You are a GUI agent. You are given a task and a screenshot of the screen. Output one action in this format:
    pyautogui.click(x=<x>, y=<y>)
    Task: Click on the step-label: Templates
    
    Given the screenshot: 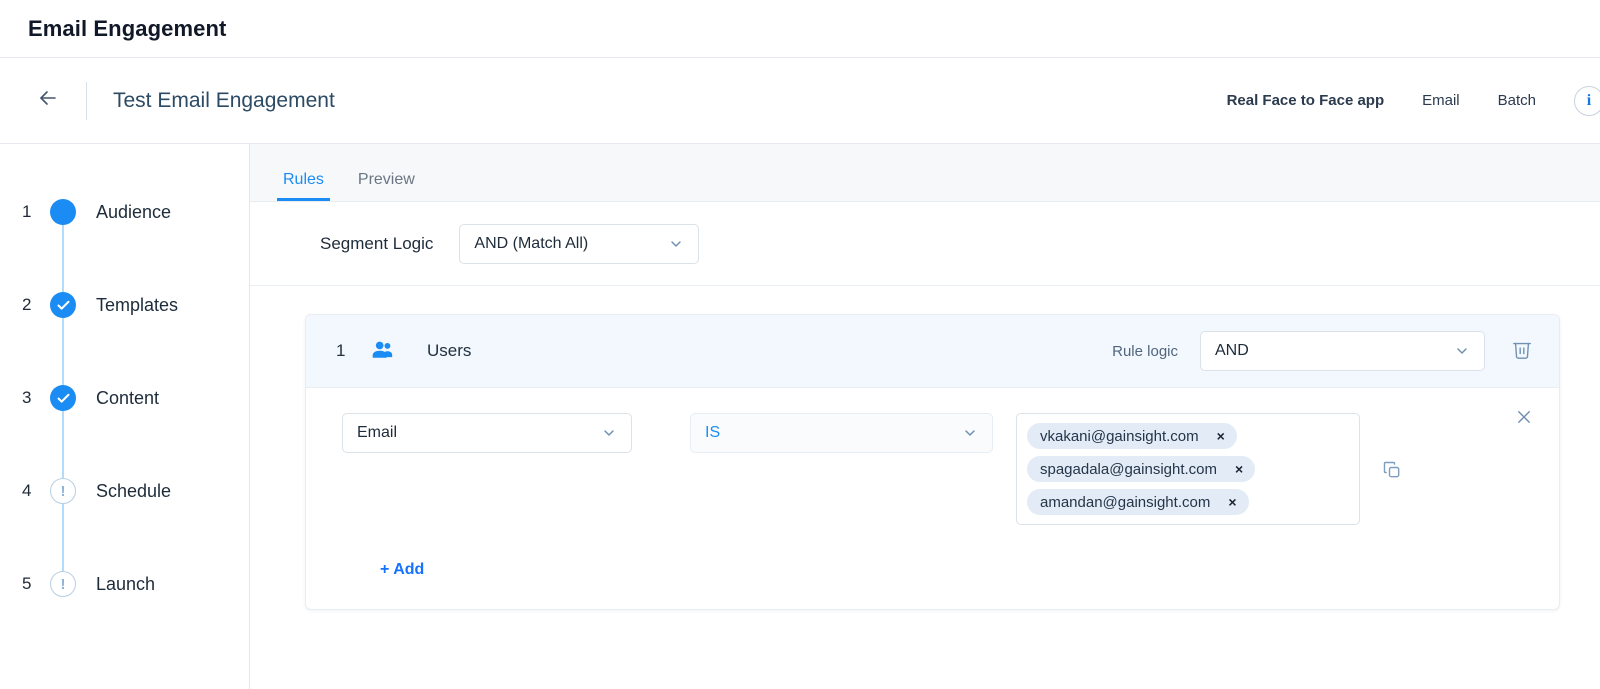 What is the action you would take?
    pyautogui.click(x=137, y=304)
    